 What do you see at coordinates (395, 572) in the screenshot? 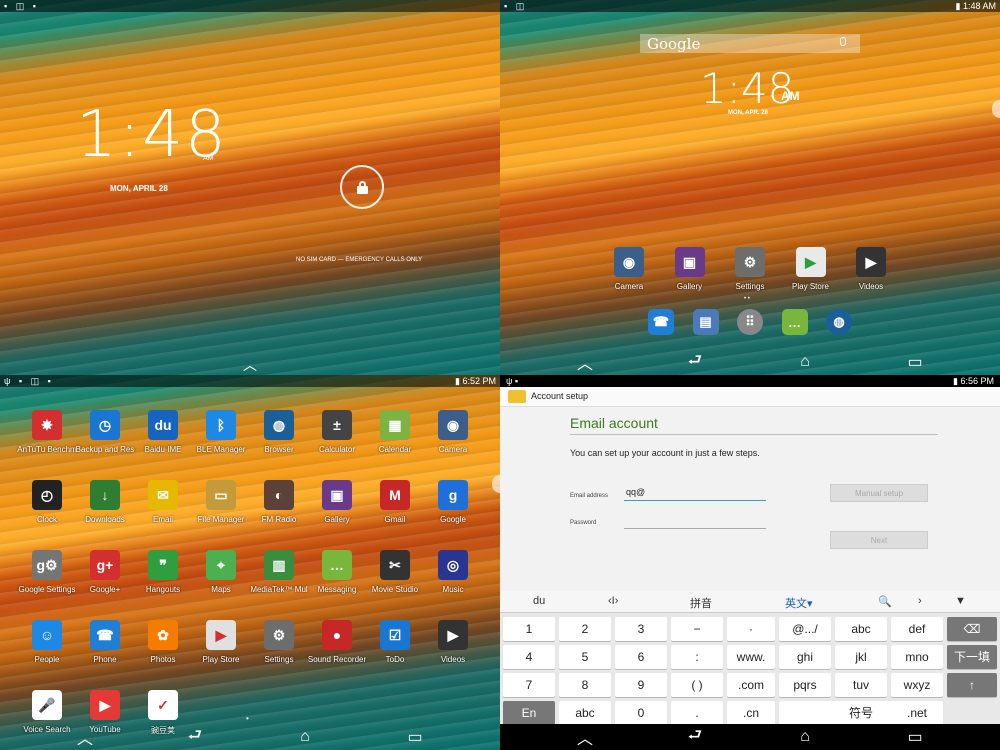
I see `drawer-app: ✂ Movie Studio` at bounding box center [395, 572].